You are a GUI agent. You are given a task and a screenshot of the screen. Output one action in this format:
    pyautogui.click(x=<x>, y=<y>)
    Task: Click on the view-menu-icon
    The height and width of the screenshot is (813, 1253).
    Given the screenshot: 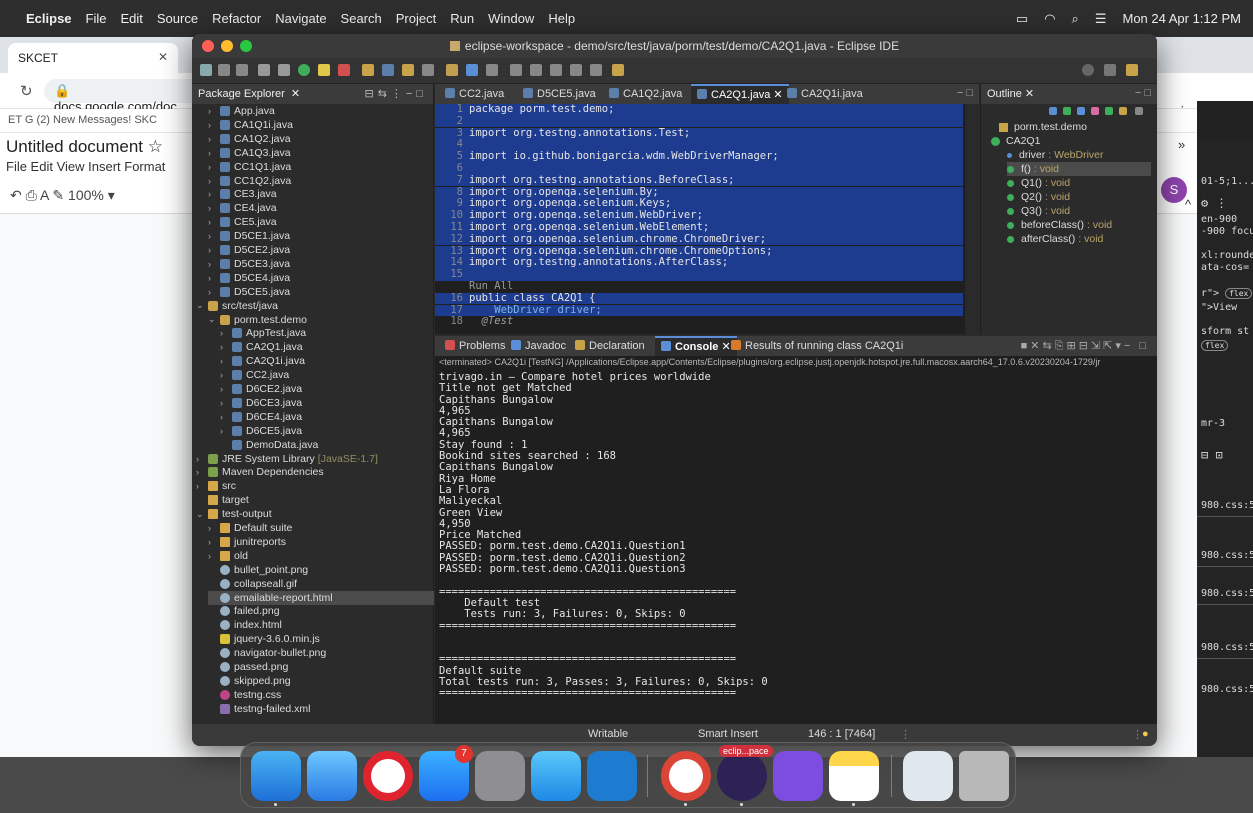 What is the action you would take?
    pyautogui.click(x=1139, y=111)
    